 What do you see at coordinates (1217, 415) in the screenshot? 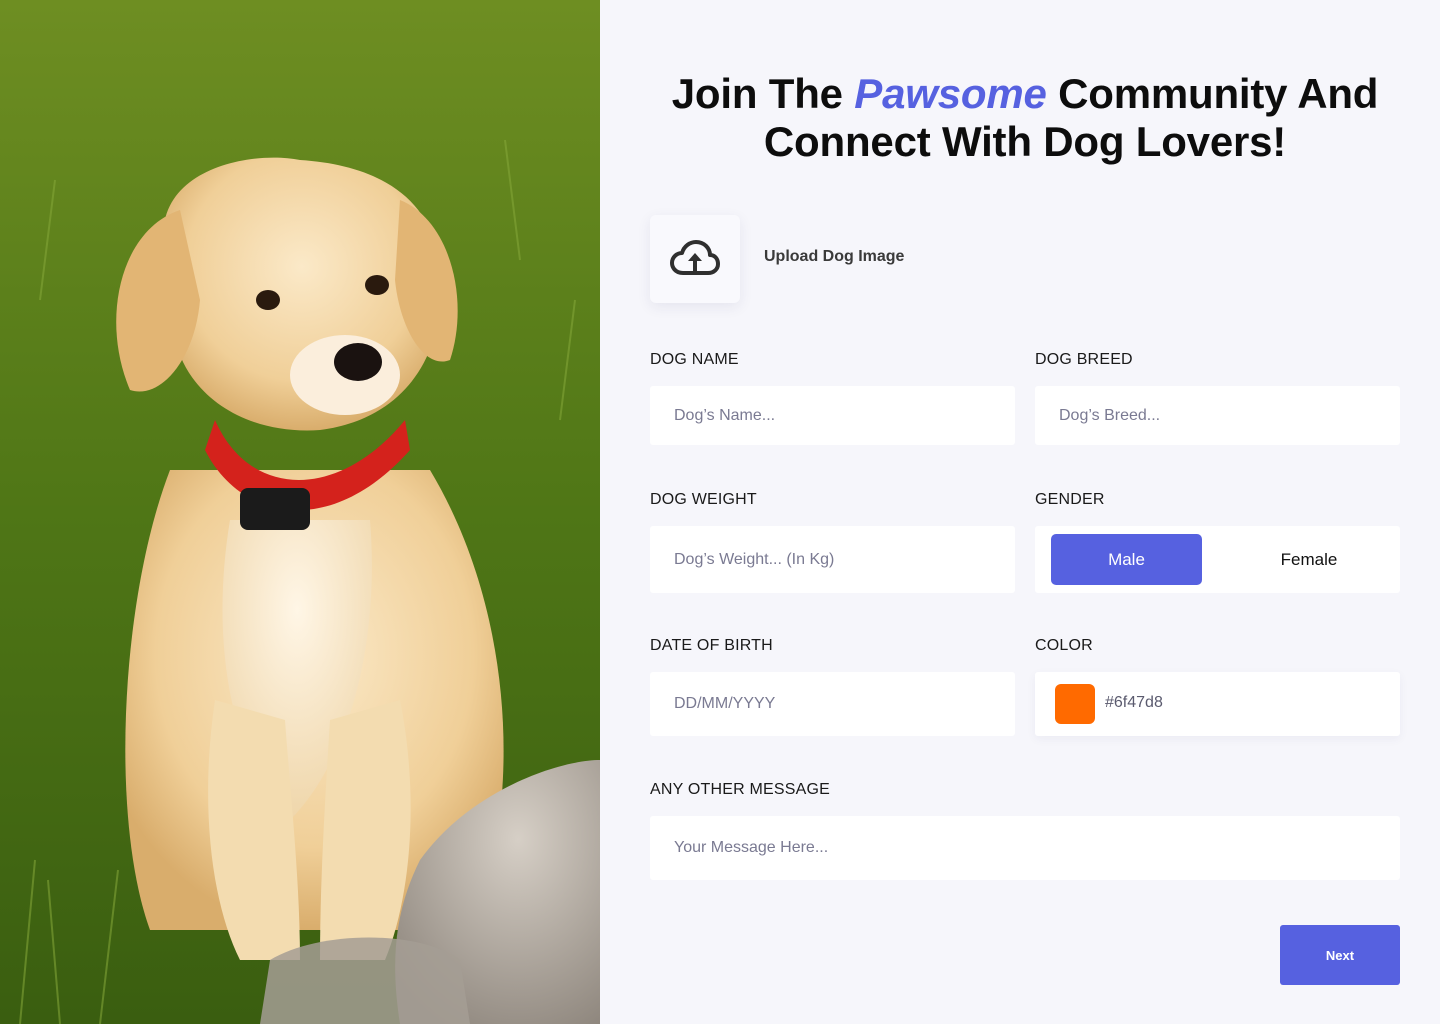
I see `dog-breed-input` at bounding box center [1217, 415].